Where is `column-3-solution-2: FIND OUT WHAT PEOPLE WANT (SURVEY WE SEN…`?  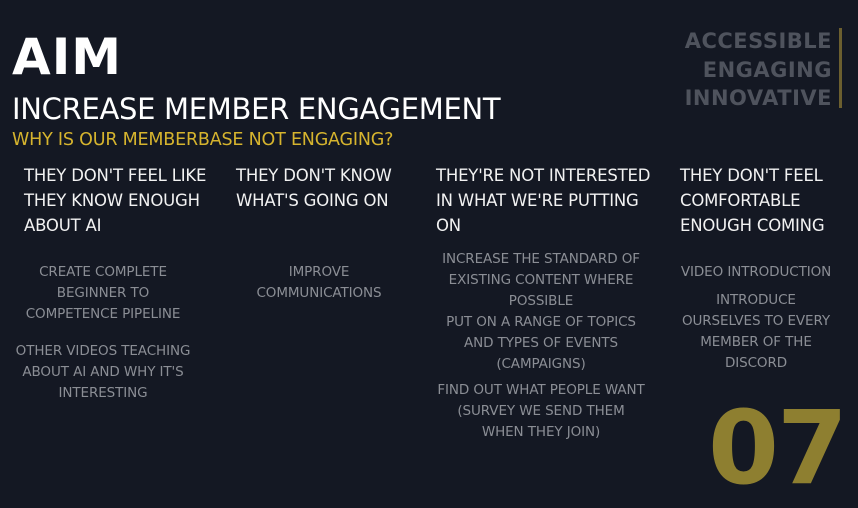
column-3-solution-2: FIND OUT WHAT PEOPLE WANT (SURVEY WE SEN… is located at coordinates (541, 411).